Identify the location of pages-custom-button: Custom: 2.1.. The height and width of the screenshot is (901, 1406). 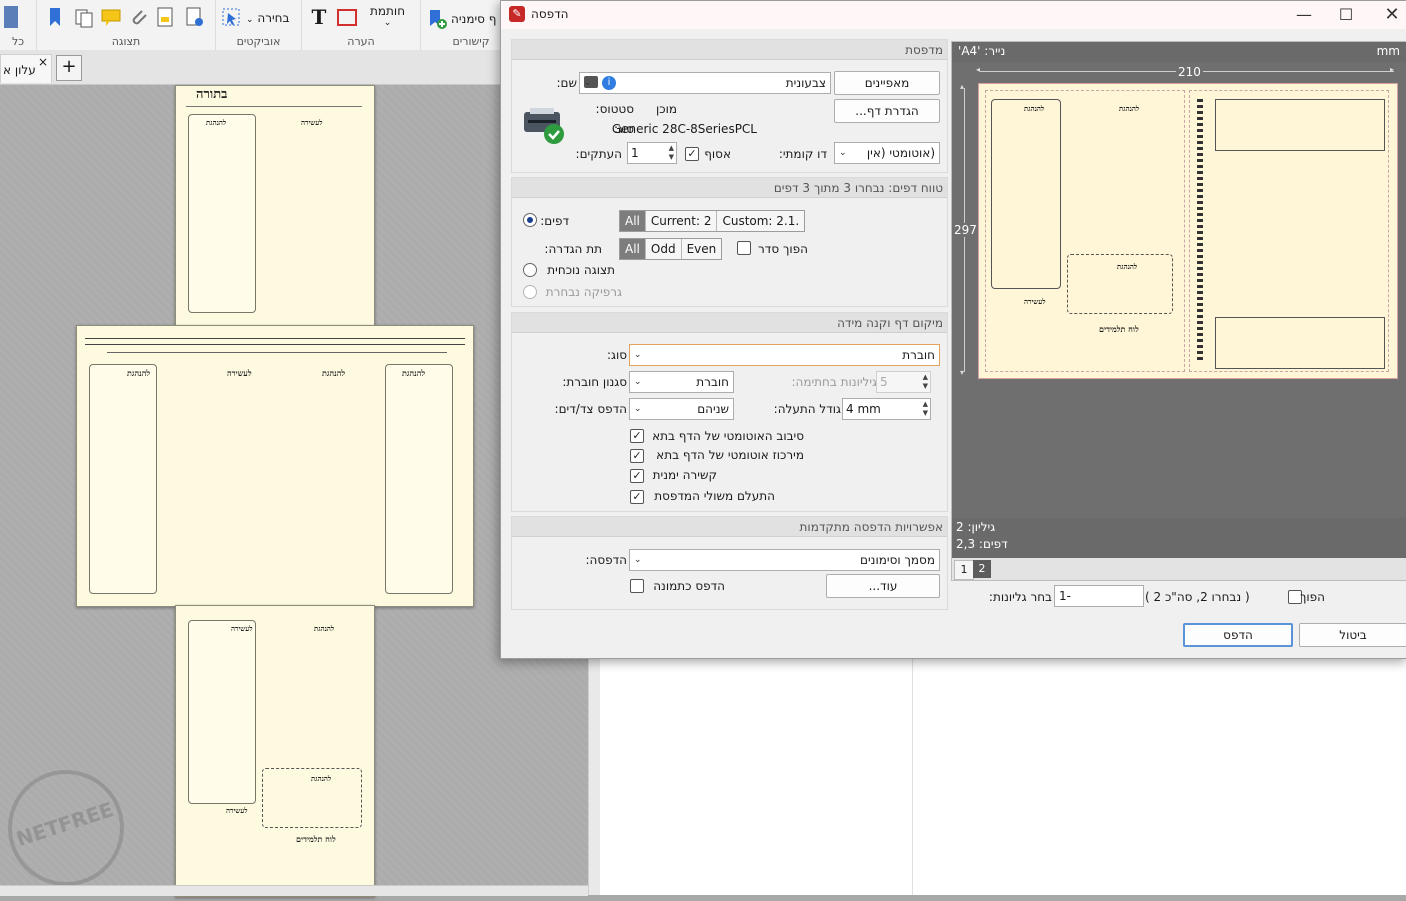
(761, 221).